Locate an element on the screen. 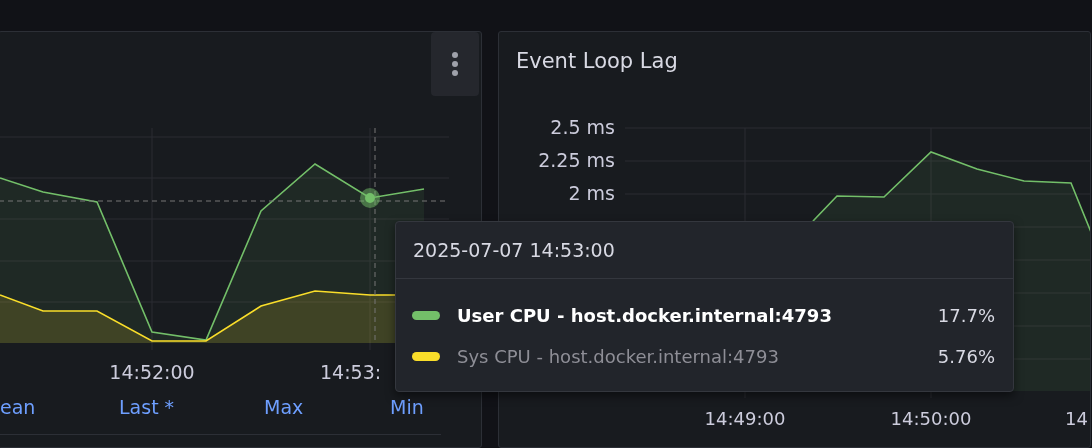 The image size is (1092, 448). more-menu-button is located at coordinates (455, 64).